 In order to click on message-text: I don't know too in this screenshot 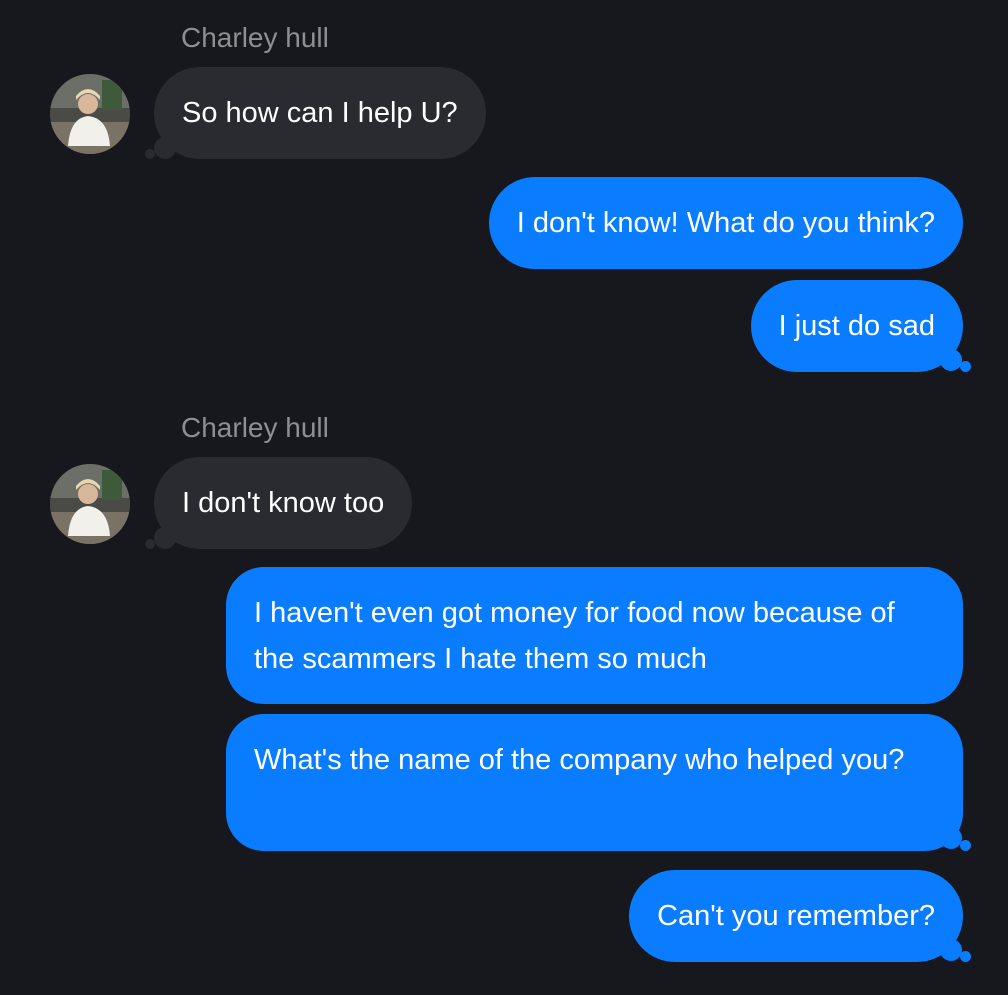, I will do `click(283, 503)`.